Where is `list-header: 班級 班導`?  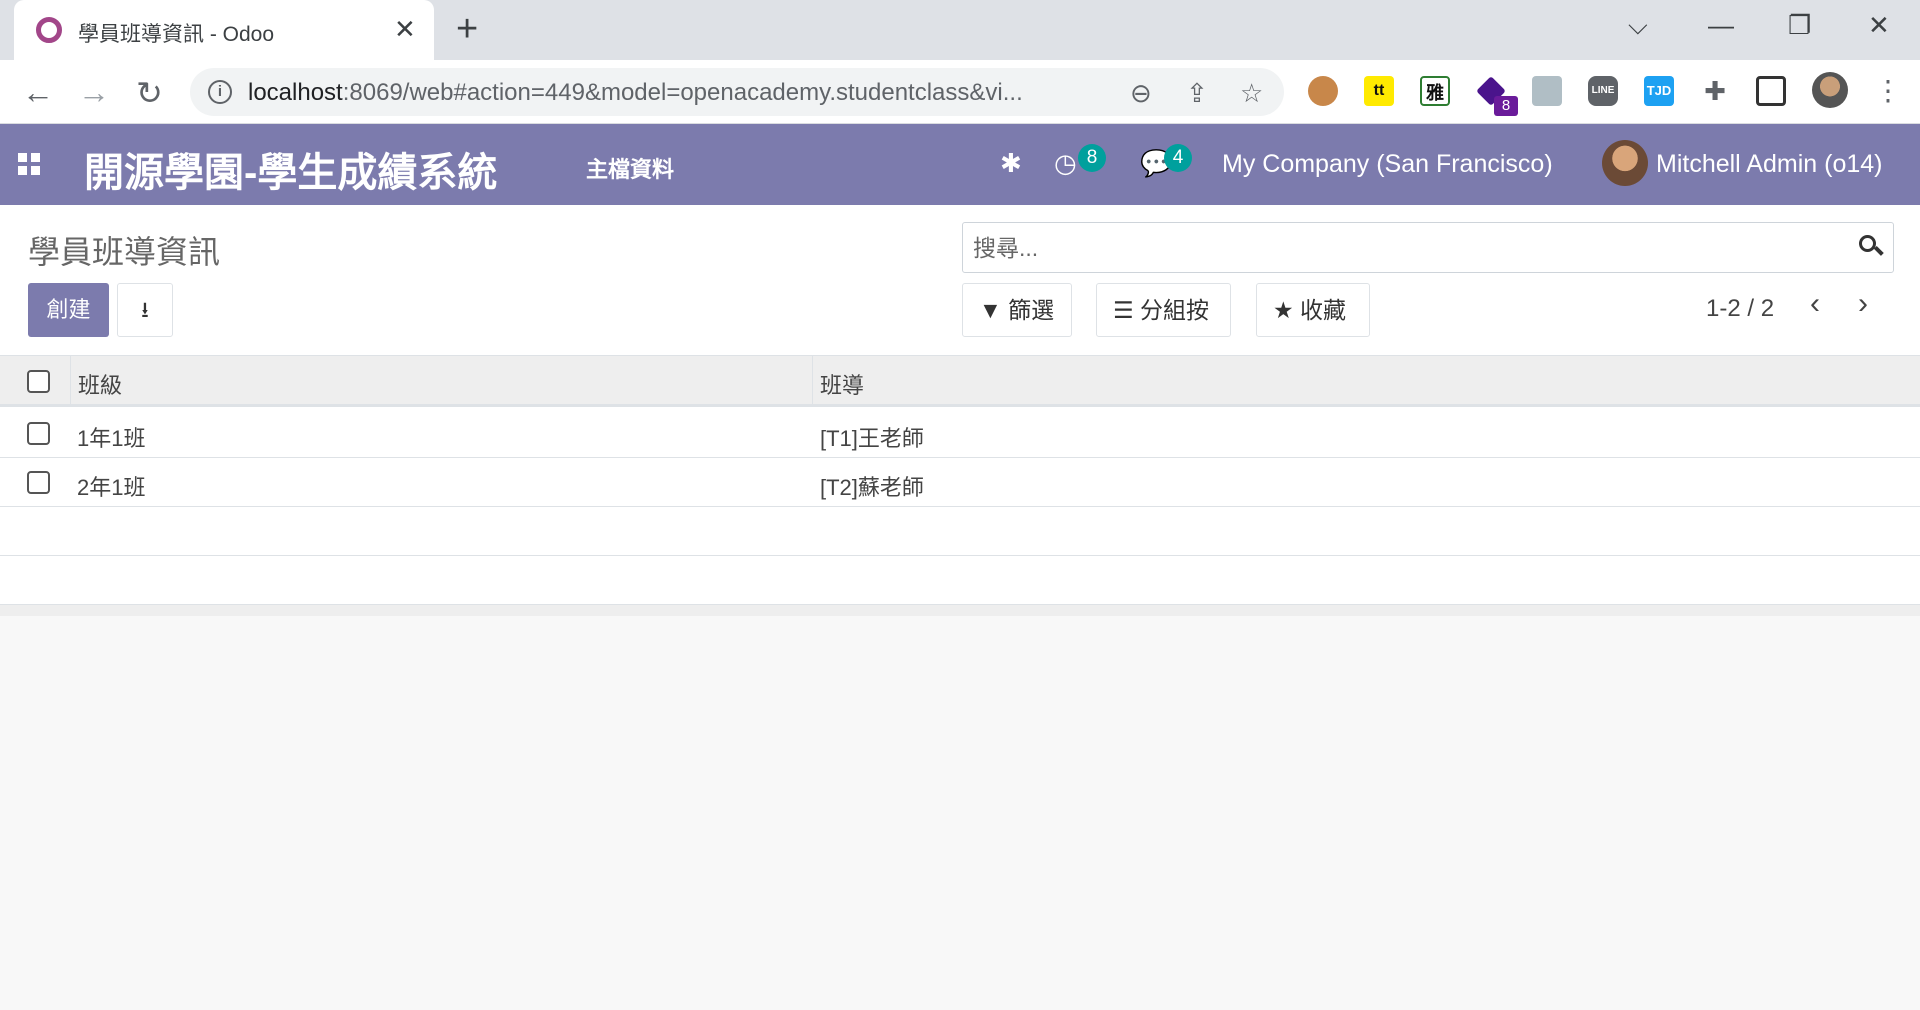
list-header: 班級 班導 is located at coordinates (960, 381).